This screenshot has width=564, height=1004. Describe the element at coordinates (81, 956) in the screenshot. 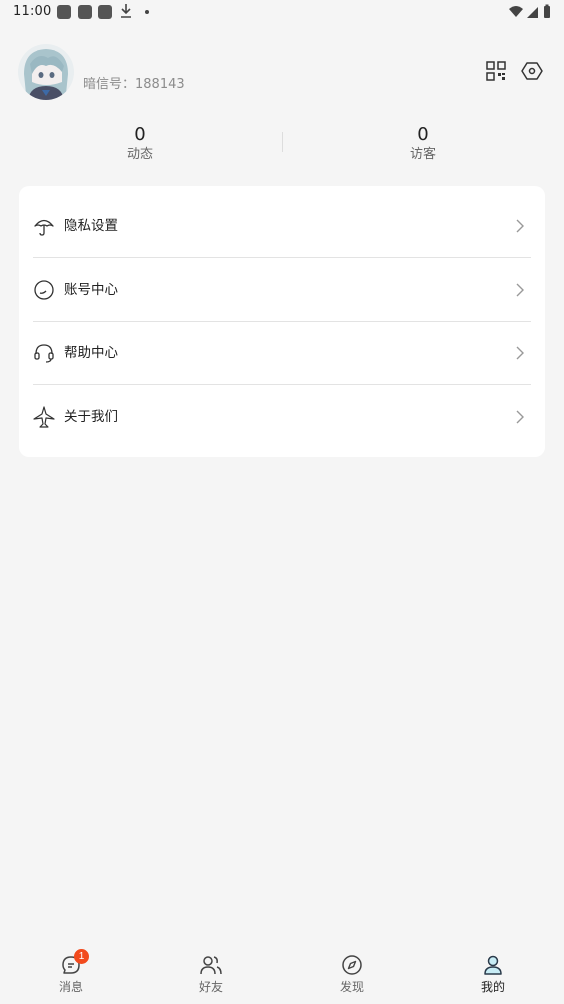

I see `unread-badge: 1` at that location.